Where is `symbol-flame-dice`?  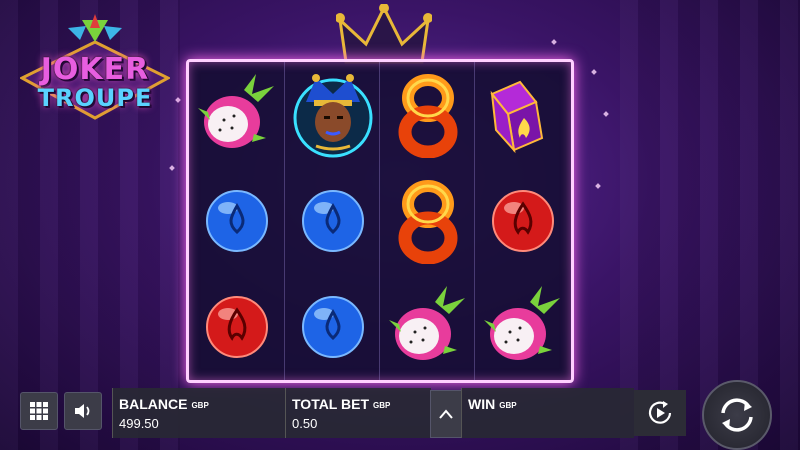
symbol-flame-dice is located at coordinates (522, 115).